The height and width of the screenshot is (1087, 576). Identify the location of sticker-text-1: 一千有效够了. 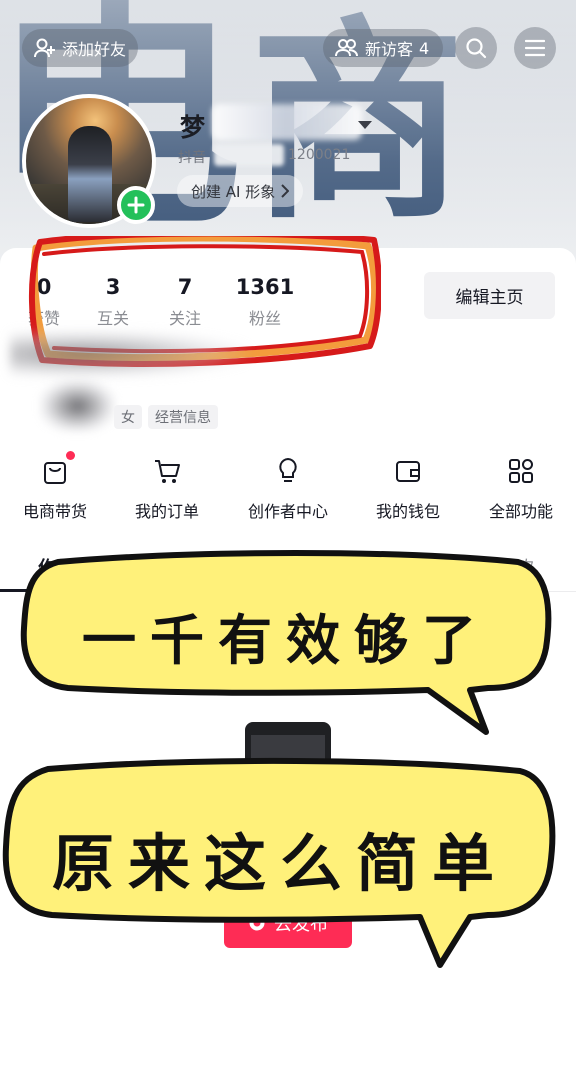
(286, 640).